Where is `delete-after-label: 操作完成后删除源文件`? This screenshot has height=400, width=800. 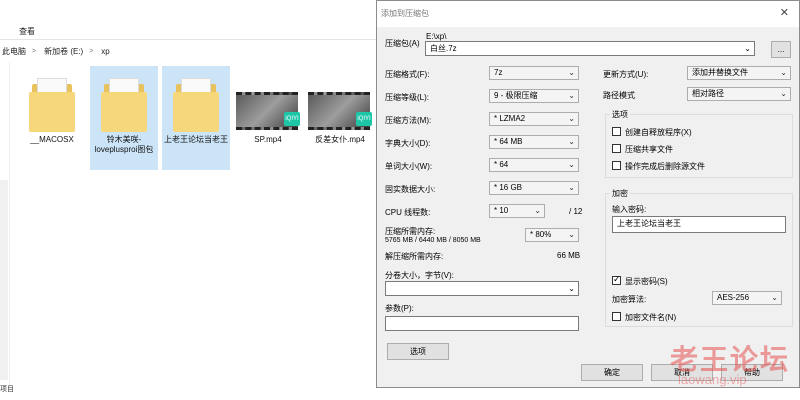
delete-after-label: 操作完成后删除源文件 is located at coordinates (665, 166).